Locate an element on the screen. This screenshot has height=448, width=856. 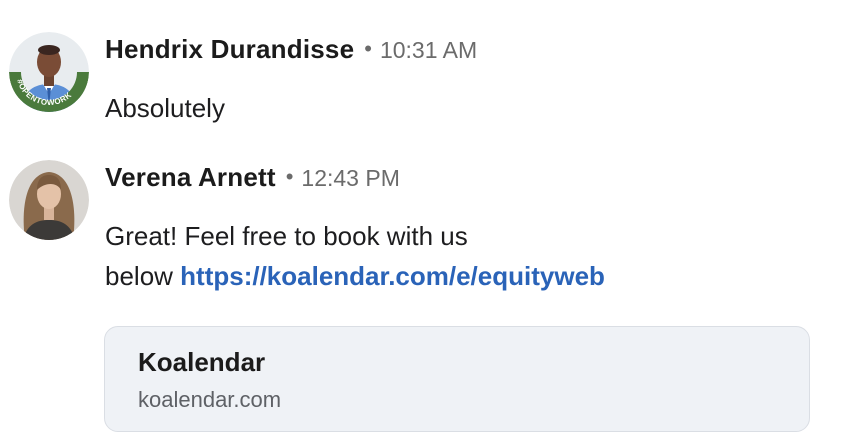
preview-domain: koalendar.com is located at coordinates (210, 399).